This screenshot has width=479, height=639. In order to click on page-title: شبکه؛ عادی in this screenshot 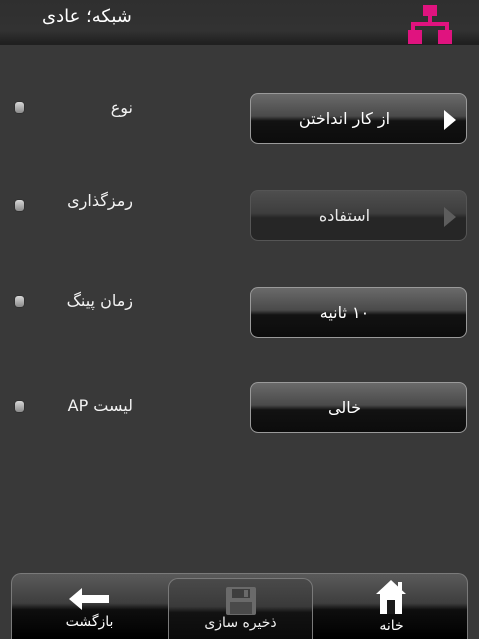, I will do `click(87, 16)`.